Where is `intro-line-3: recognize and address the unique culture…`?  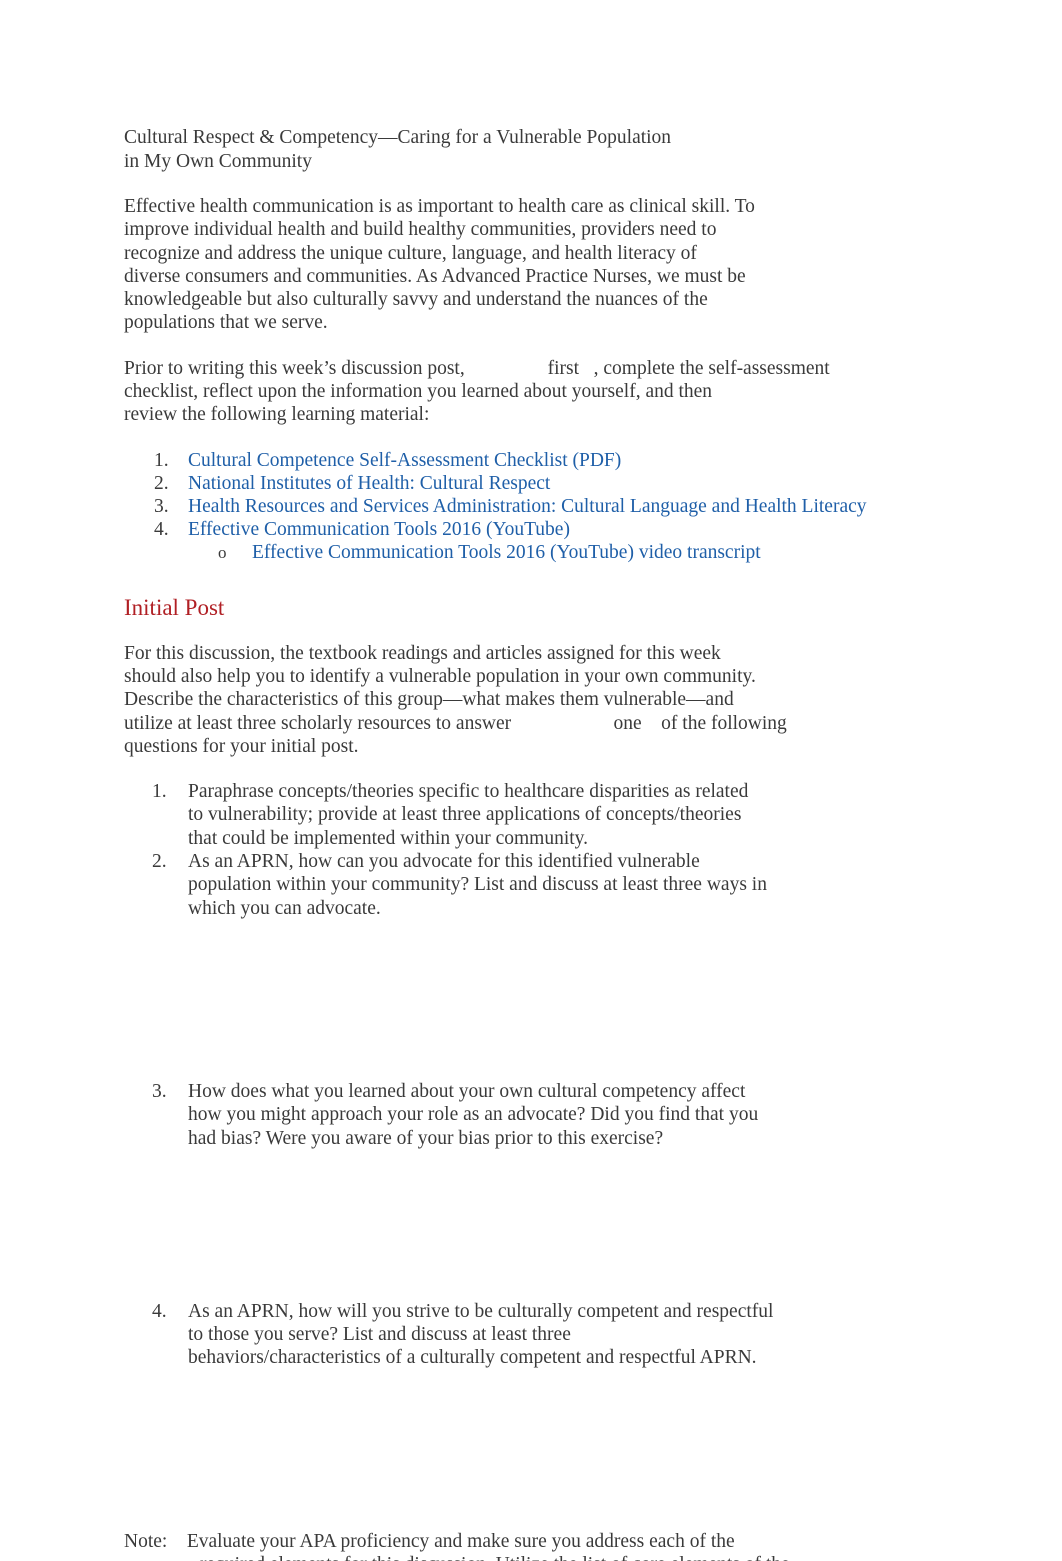
intro-line-3: recognize and address the unique culture… is located at coordinates (410, 253).